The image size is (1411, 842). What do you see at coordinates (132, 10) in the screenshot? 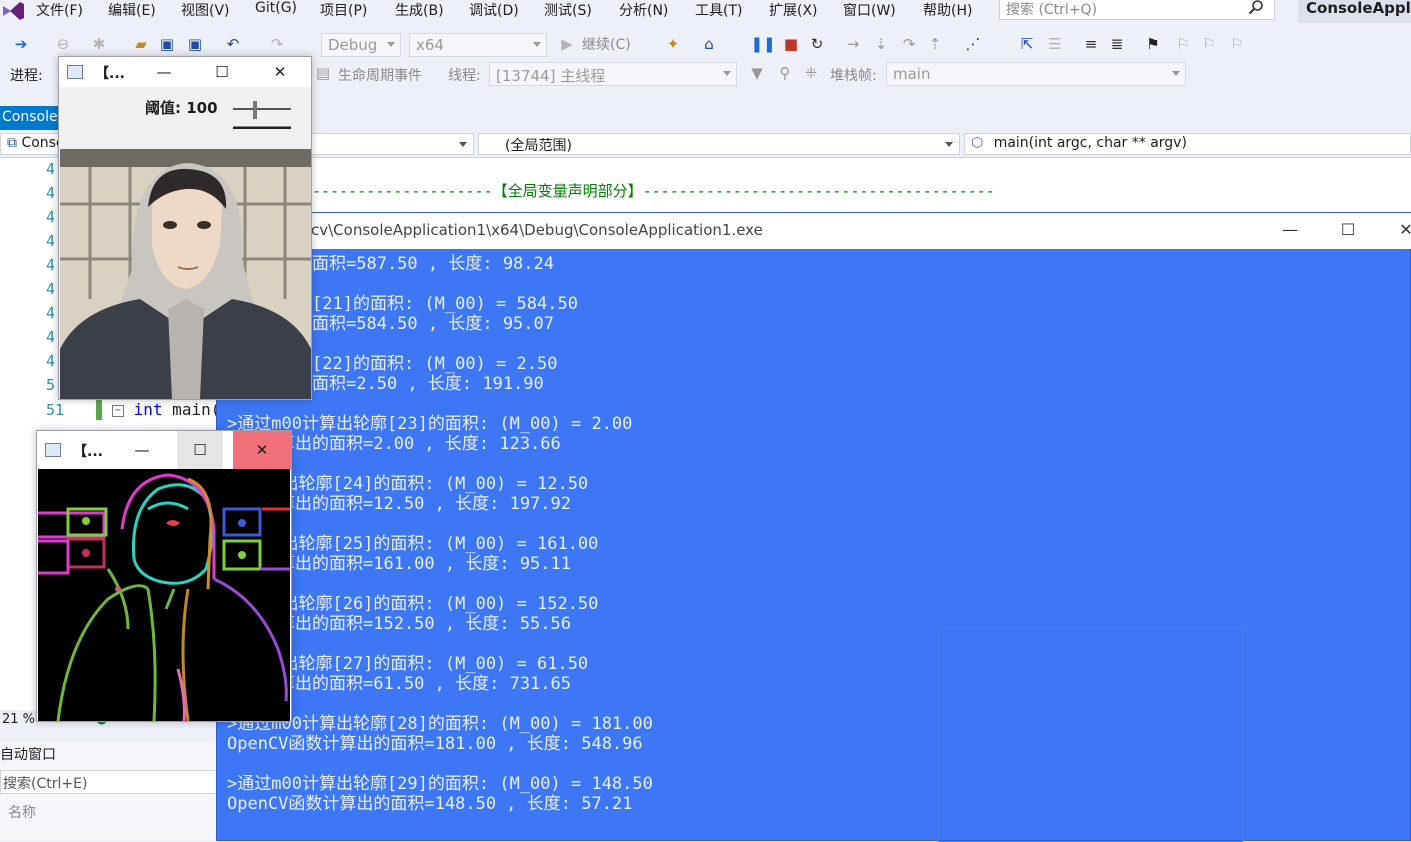
I see `menu-edit: 编辑(E)` at bounding box center [132, 10].